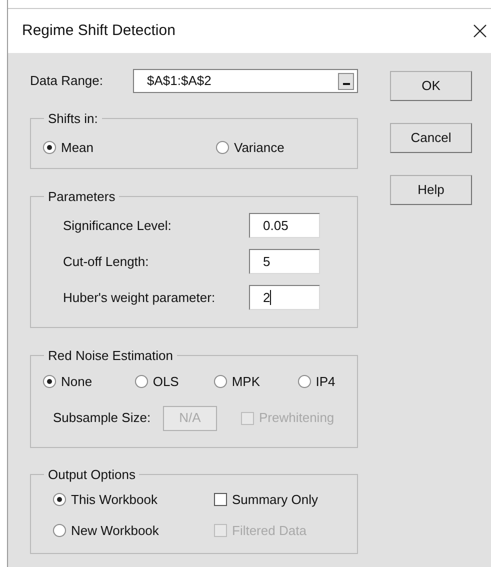 The image size is (491, 567). What do you see at coordinates (73, 118) in the screenshot?
I see `group-title: Shifts in:` at bounding box center [73, 118].